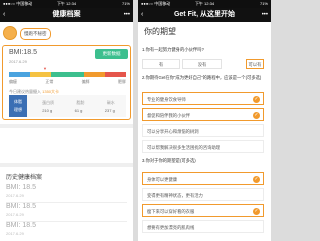  I want to click on scale-label: 正常, so click(49, 81).